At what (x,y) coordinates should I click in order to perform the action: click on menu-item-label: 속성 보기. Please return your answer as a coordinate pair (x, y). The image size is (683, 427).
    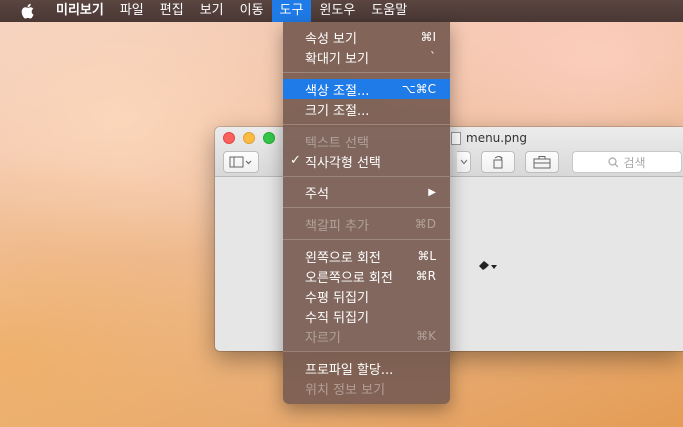
    Looking at the image, I should click on (331, 39).